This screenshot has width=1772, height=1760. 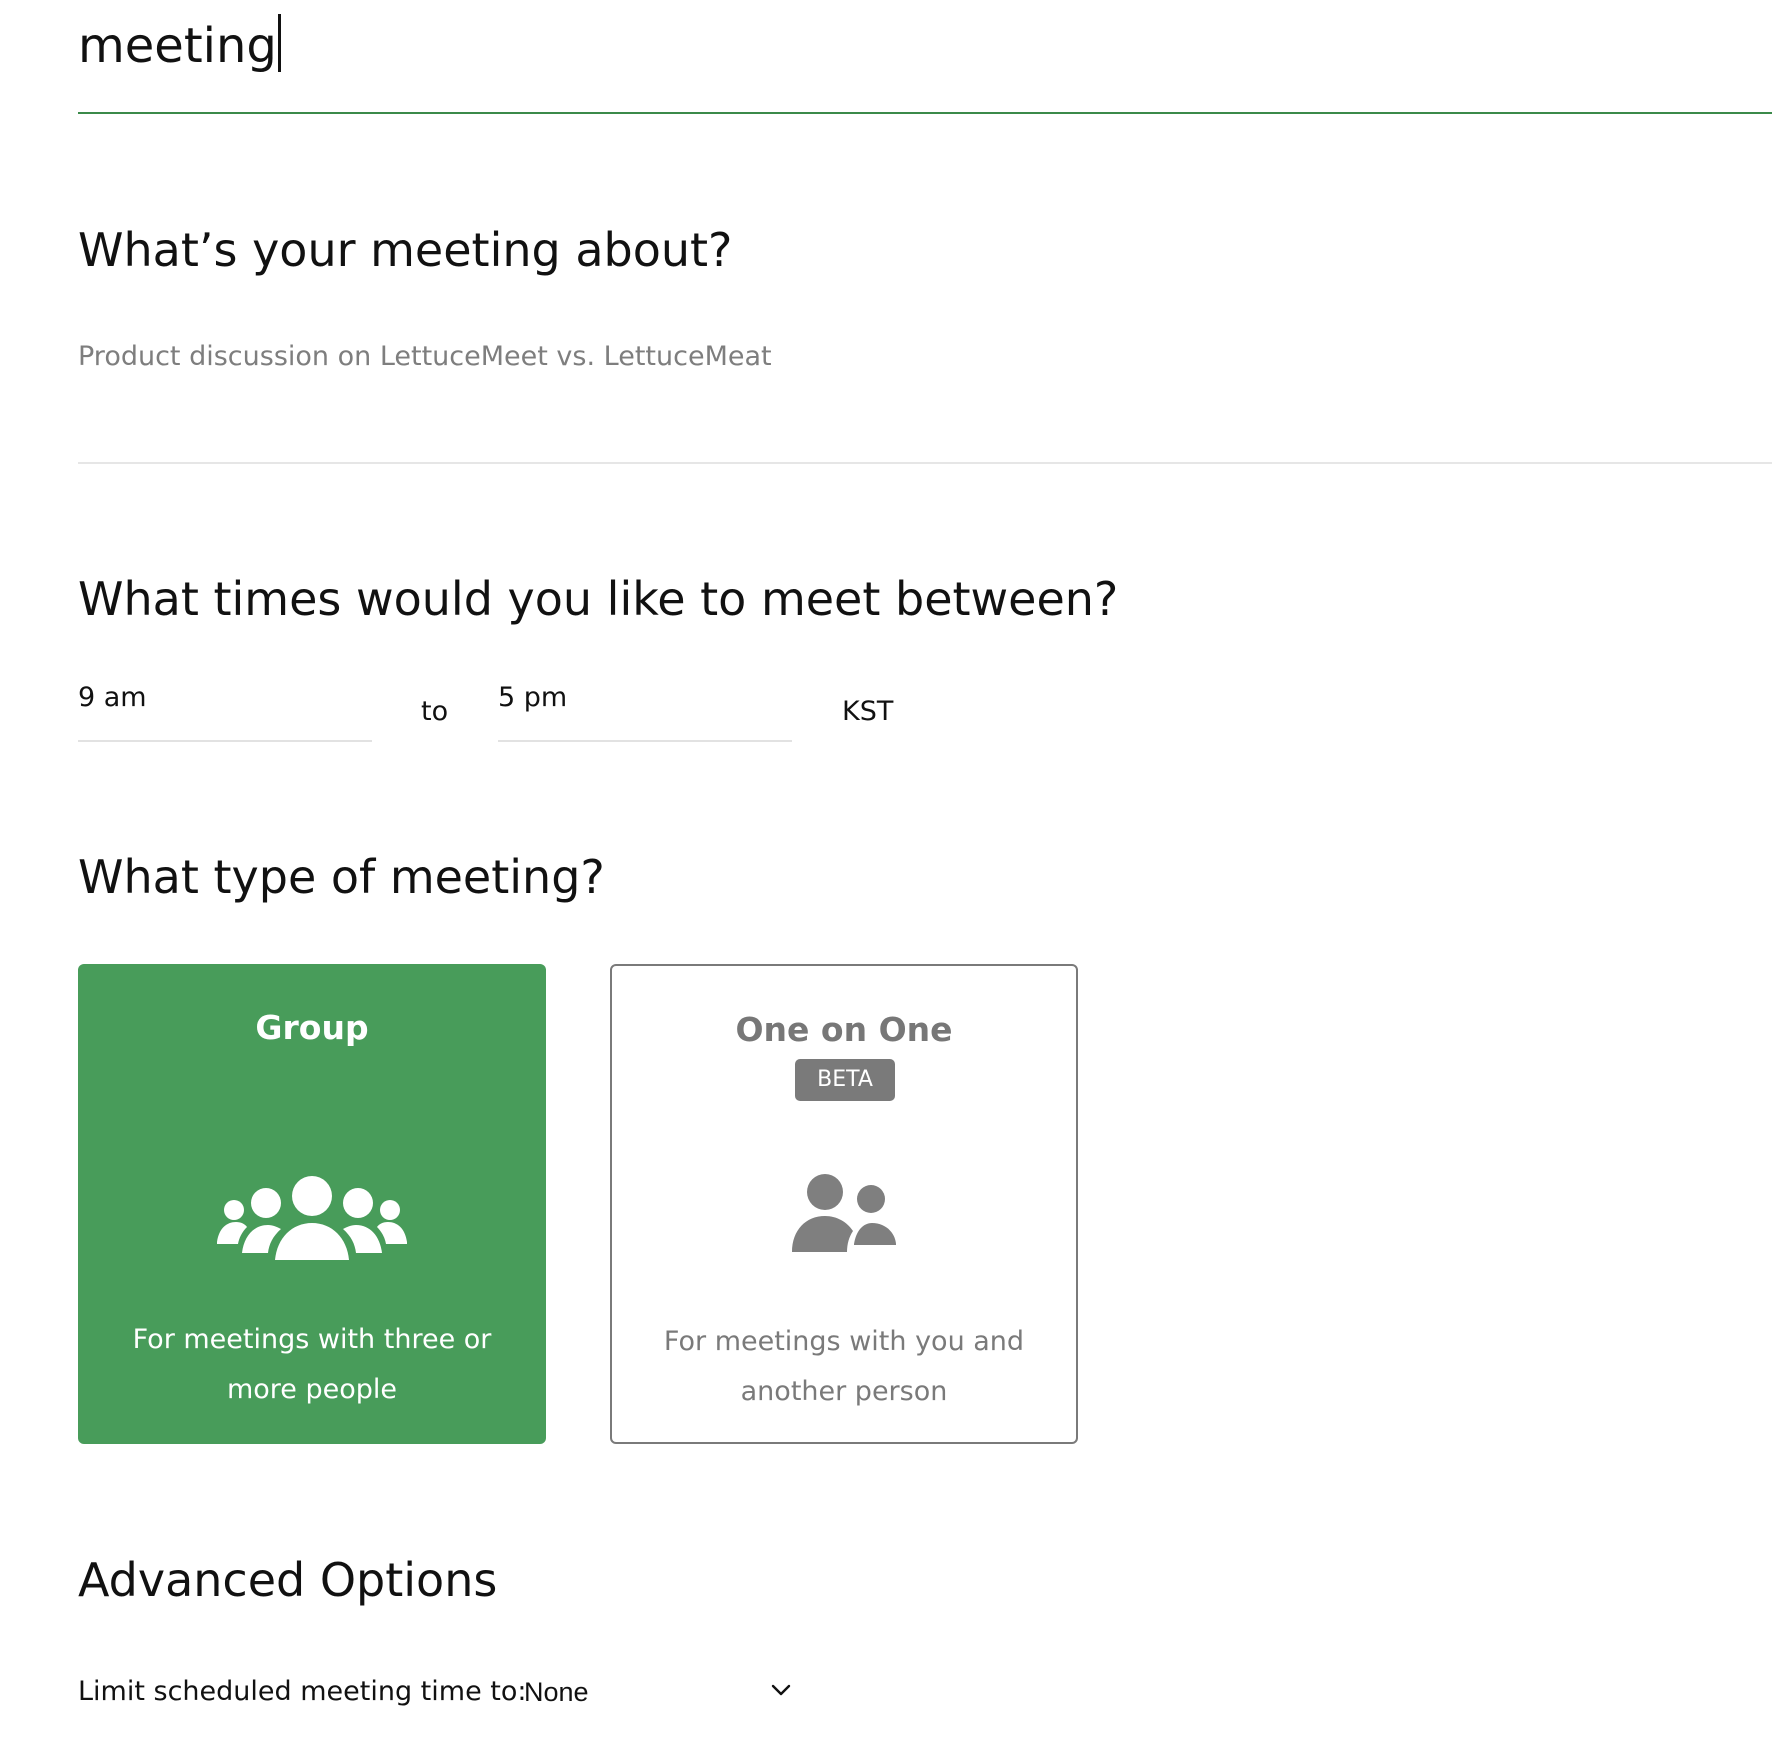 What do you see at coordinates (868, 711) in the screenshot?
I see `timezone-label: KST` at bounding box center [868, 711].